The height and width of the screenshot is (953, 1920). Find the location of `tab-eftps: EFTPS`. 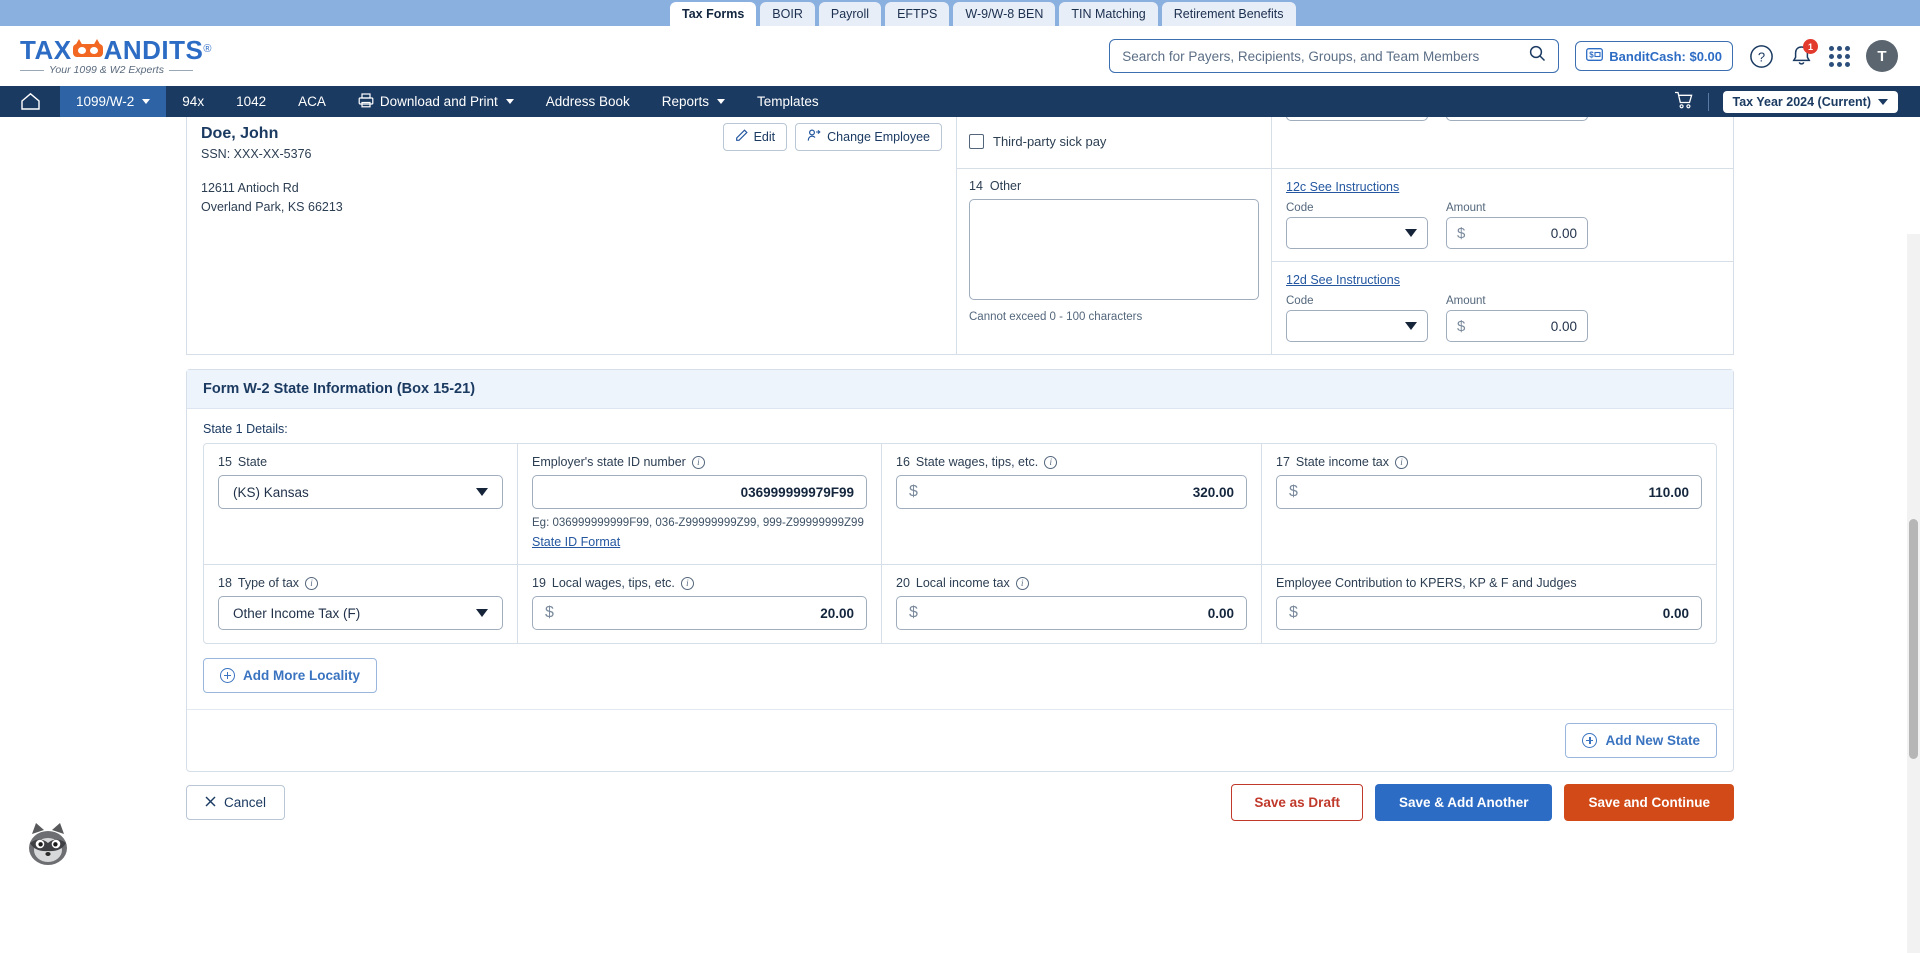

tab-eftps: EFTPS is located at coordinates (917, 14).